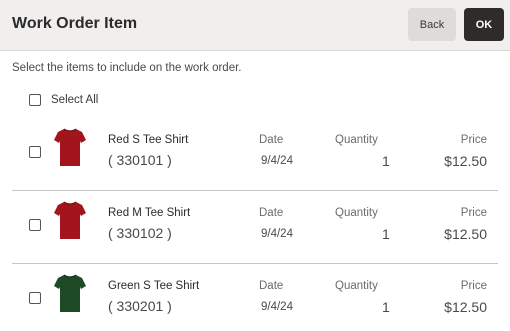 This screenshot has width=510, height=331. Describe the element at coordinates (148, 140) in the screenshot. I see `item-name: Red S Tee Shirt` at that location.